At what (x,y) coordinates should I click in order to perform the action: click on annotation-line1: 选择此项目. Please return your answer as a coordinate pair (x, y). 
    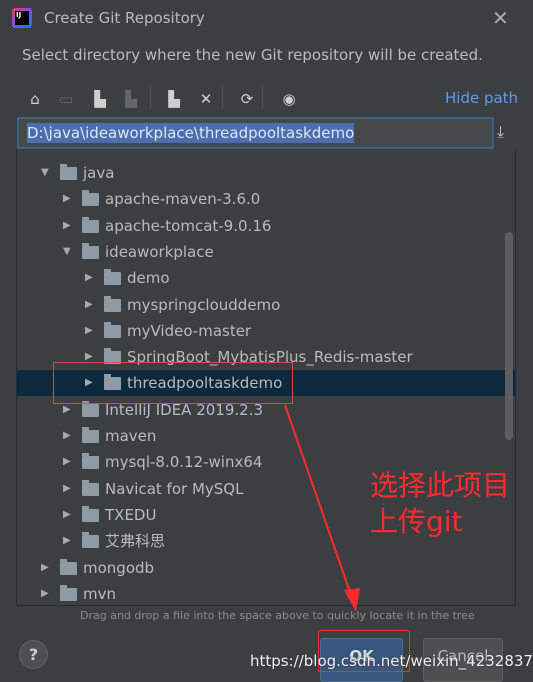
    Looking at the image, I should click on (440, 485).